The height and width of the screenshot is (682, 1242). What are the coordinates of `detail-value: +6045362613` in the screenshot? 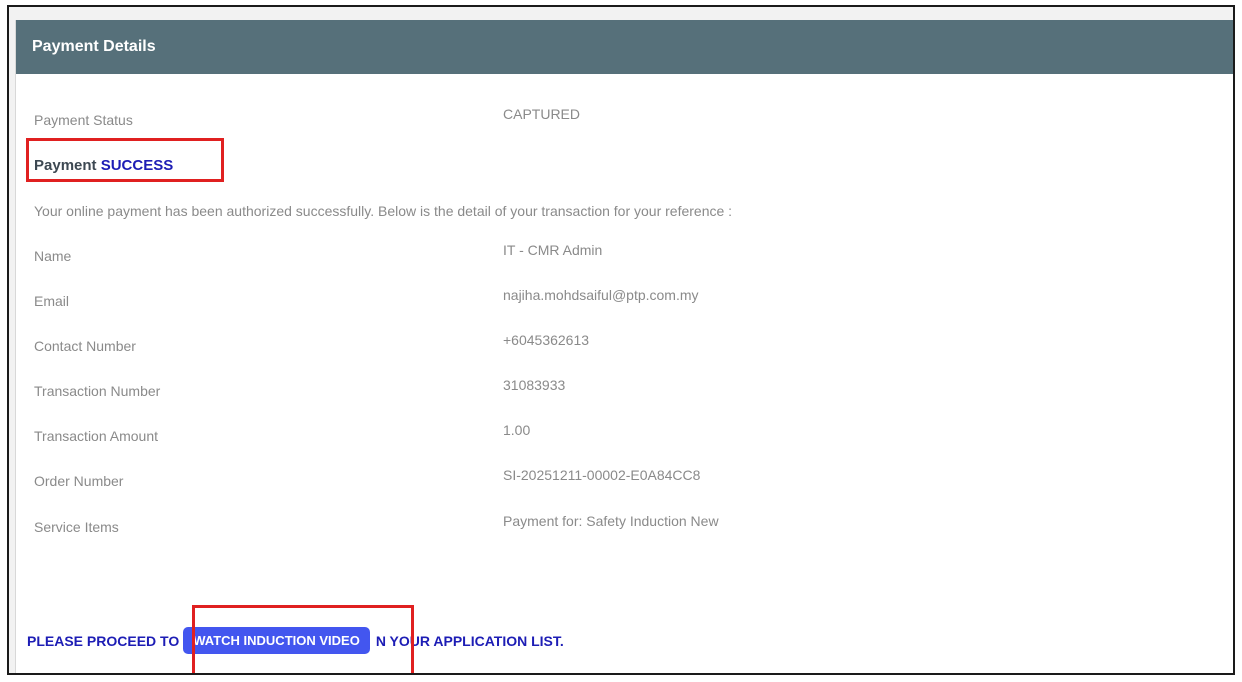 It's located at (546, 340).